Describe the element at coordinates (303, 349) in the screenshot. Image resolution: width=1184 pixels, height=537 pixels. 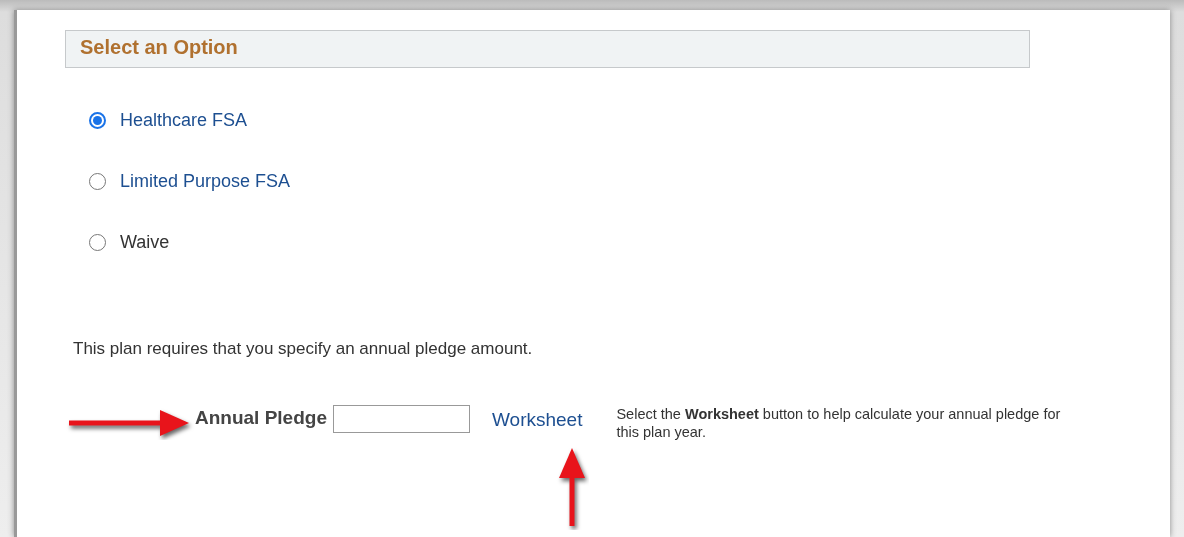
I see `instruction-text: This plan requires that you specify an annual pledge amount.` at that location.